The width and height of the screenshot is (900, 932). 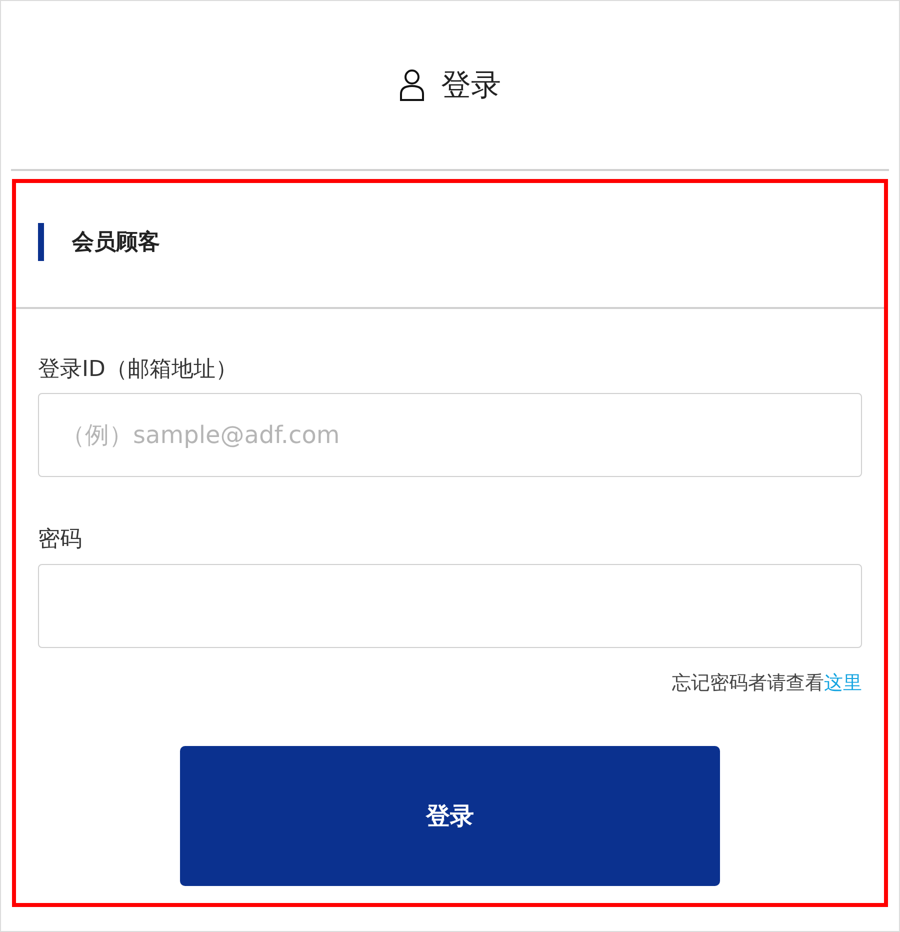 What do you see at coordinates (41, 242) in the screenshot?
I see `accent-bar` at bounding box center [41, 242].